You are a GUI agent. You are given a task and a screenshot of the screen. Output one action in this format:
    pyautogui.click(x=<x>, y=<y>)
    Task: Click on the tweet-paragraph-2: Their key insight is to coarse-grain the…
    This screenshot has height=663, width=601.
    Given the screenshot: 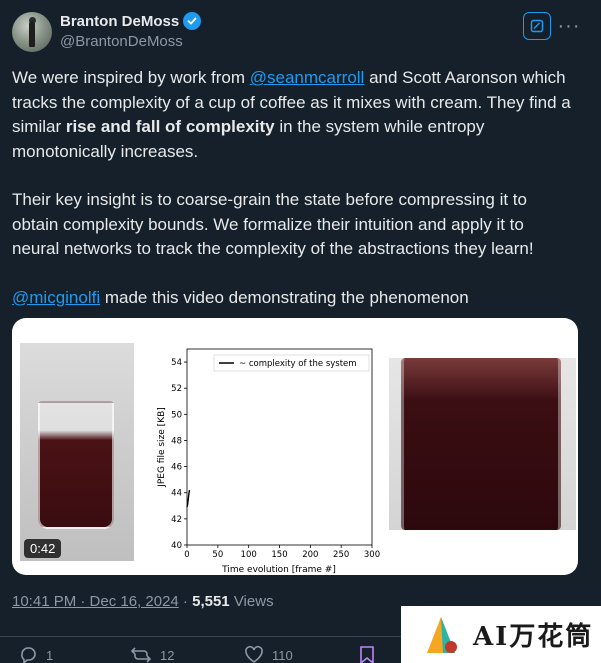 What is the action you would take?
    pyautogui.click(x=273, y=224)
    